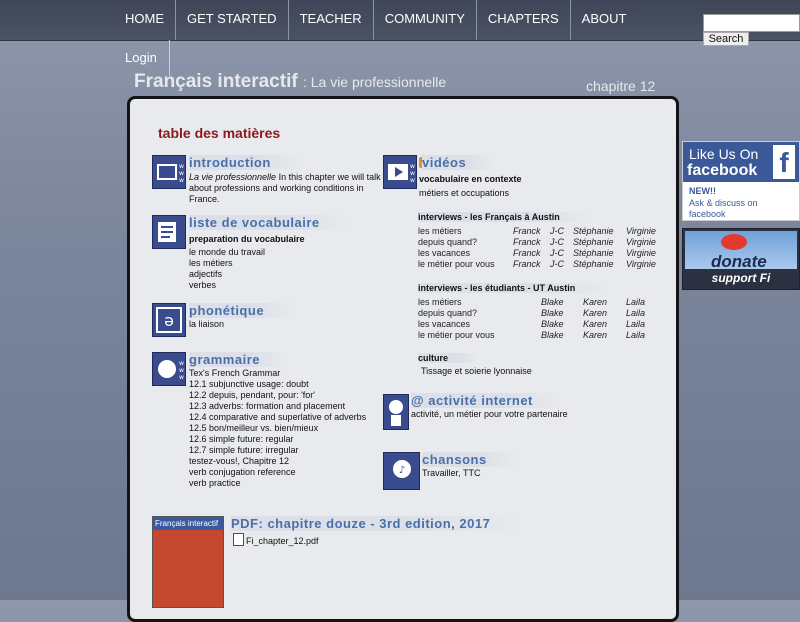 The image size is (800, 622). Describe the element at coordinates (400, 172) in the screenshot. I see `video-icon: www` at that location.